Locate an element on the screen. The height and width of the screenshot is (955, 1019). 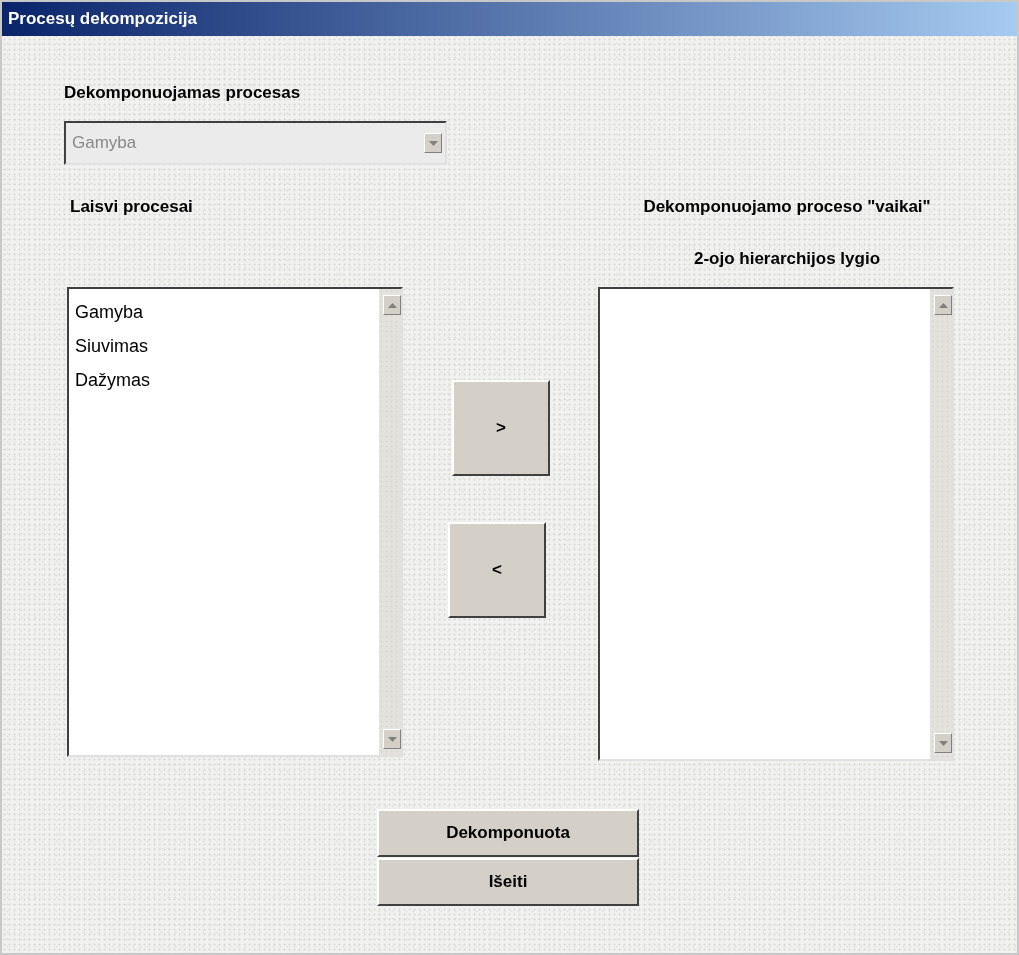
move-button: > is located at coordinates (501, 428).